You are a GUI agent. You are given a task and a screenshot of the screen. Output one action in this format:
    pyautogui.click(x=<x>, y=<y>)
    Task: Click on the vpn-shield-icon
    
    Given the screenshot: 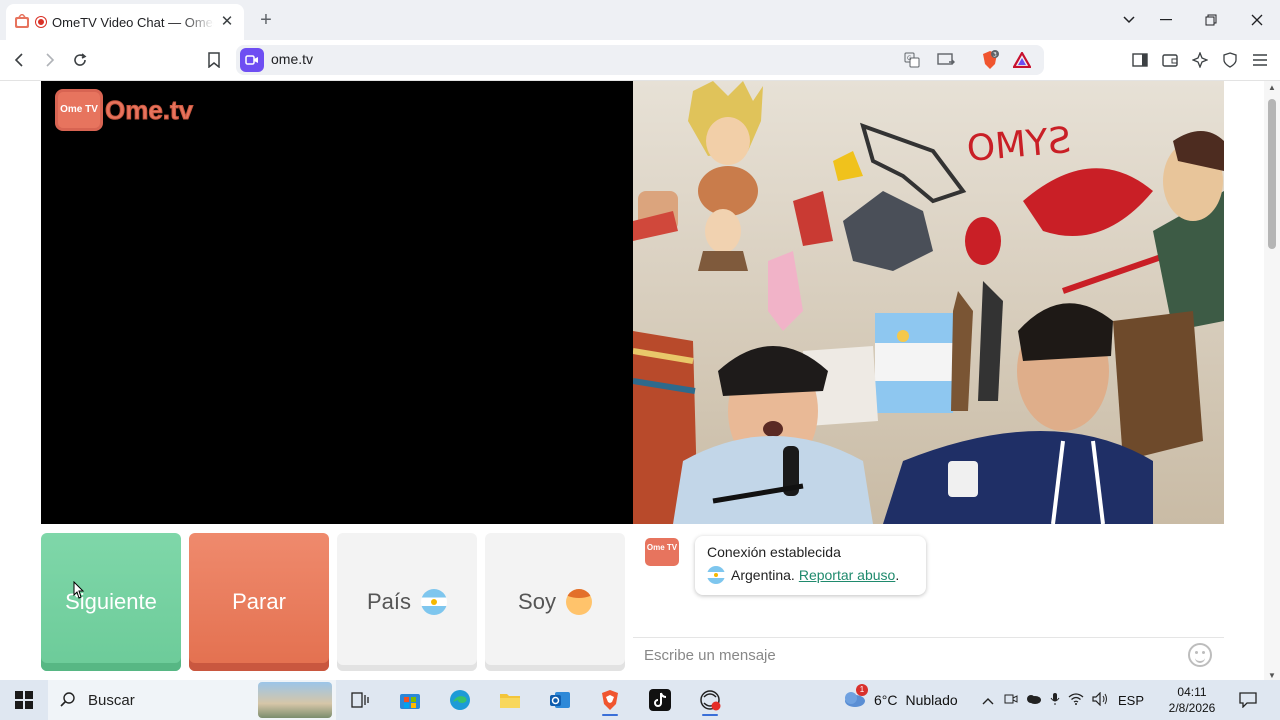 What is the action you would take?
    pyautogui.click(x=1230, y=60)
    